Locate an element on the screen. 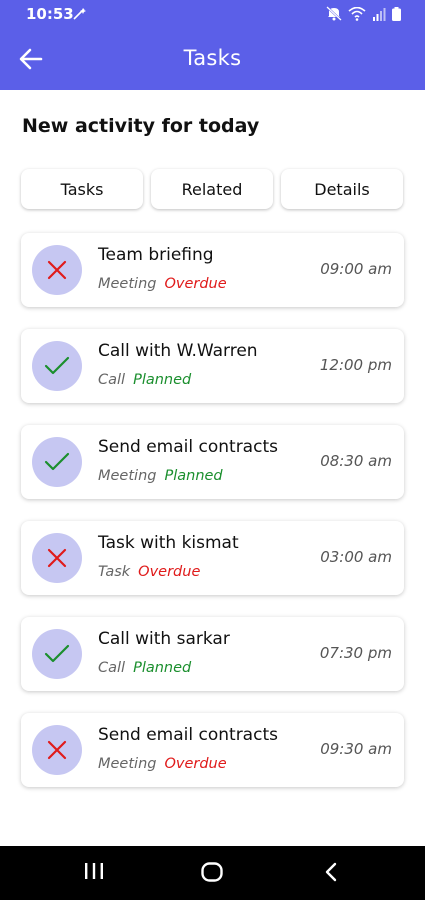 Image resolution: width=425 pixels, height=900 pixels. activity-title: Call with W.Warren is located at coordinates (178, 351).